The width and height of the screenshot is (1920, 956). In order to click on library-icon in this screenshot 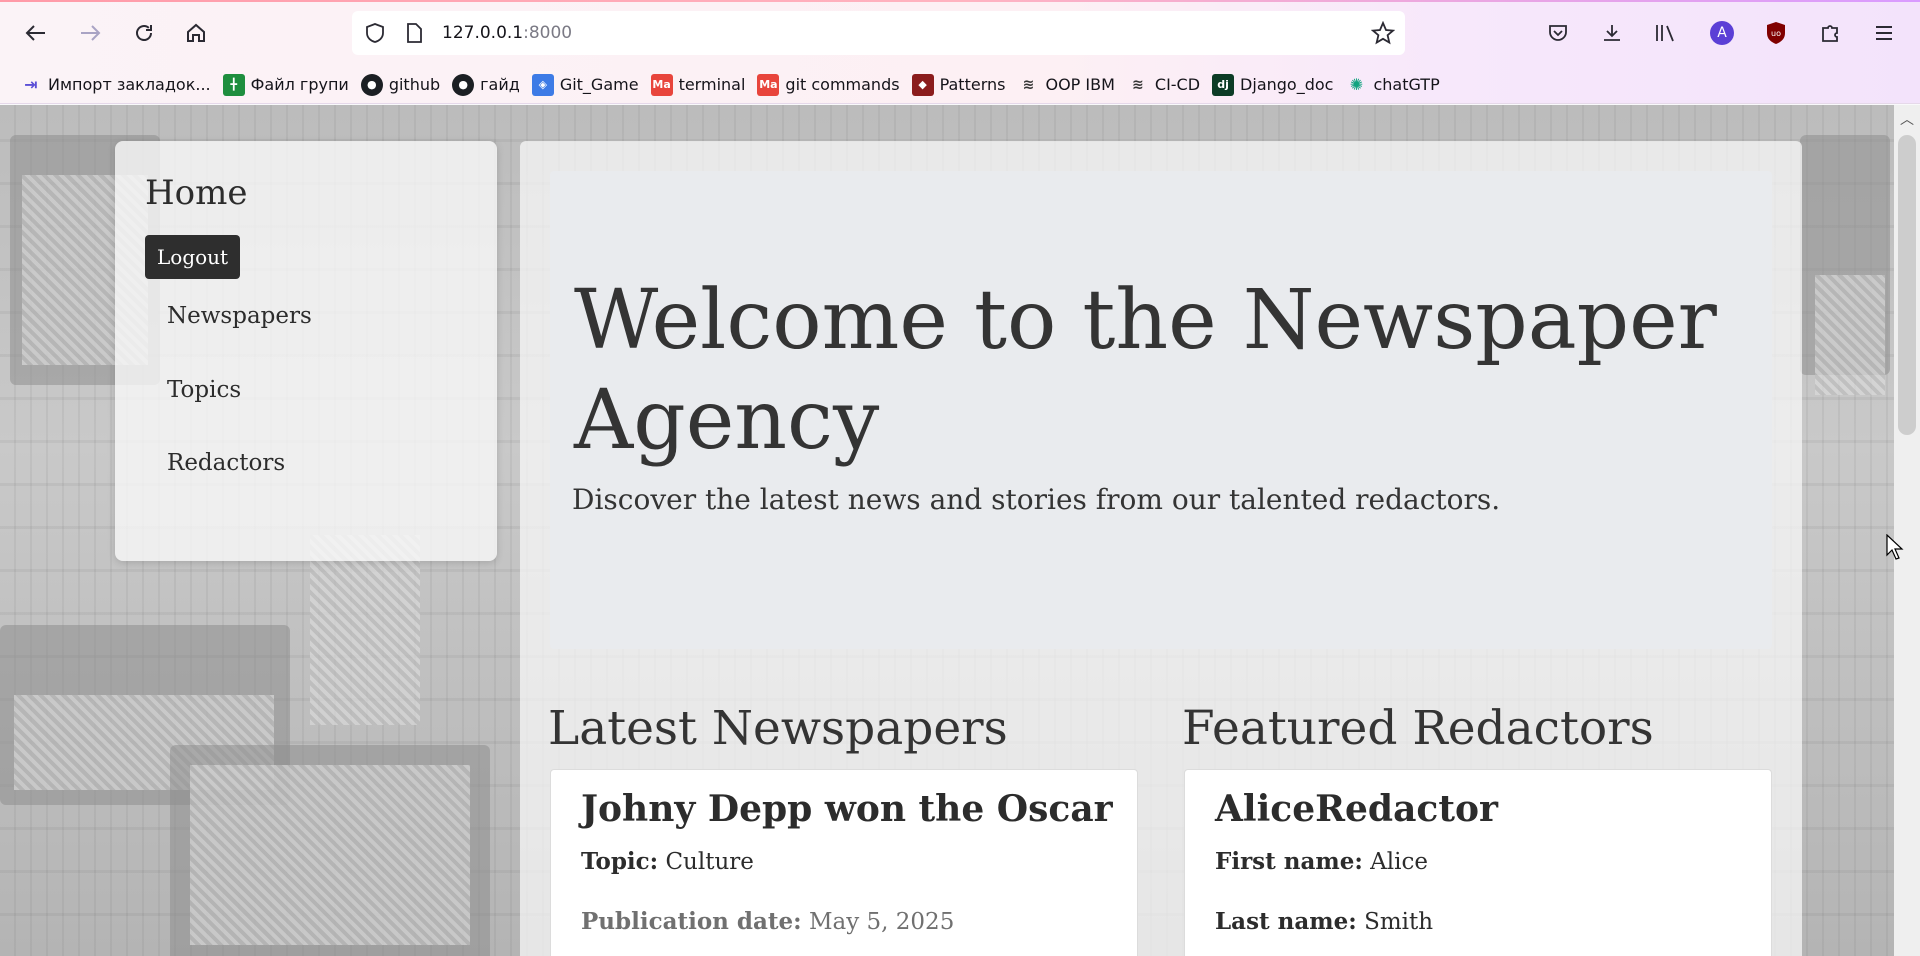, I will do `click(1665, 33)`.